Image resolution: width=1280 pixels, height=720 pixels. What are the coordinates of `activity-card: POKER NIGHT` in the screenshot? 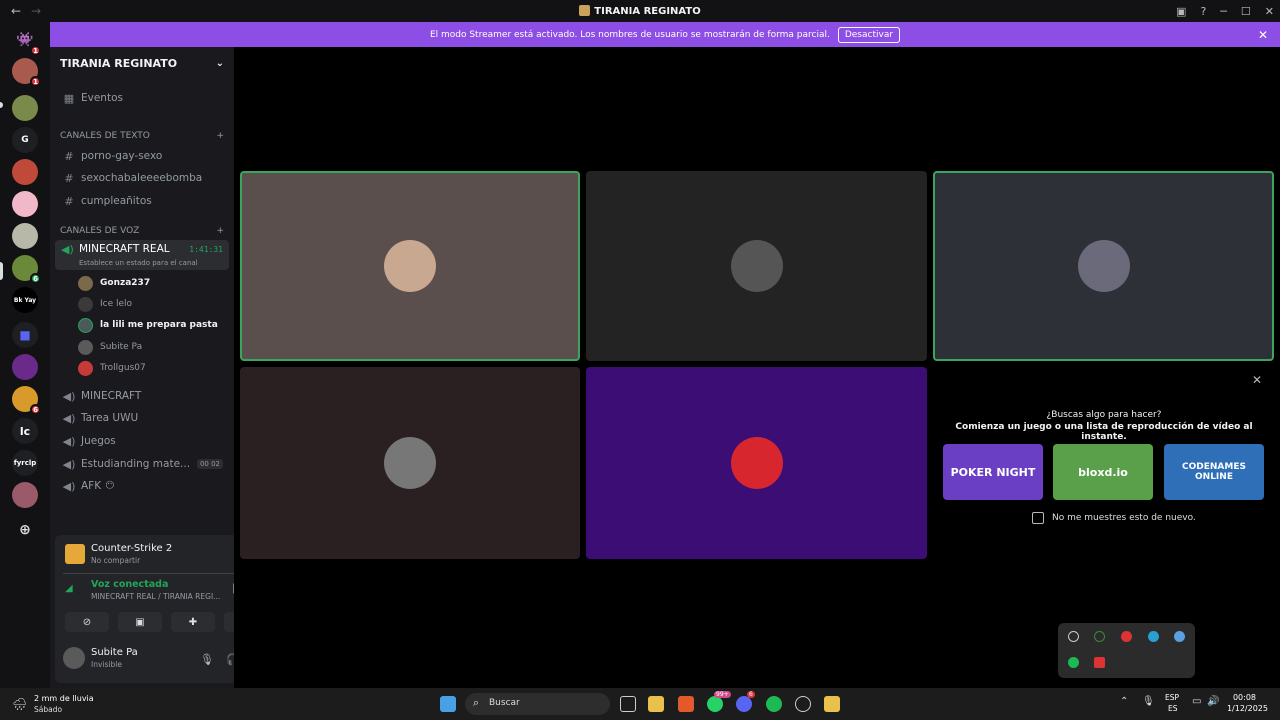 It's located at (993, 472).